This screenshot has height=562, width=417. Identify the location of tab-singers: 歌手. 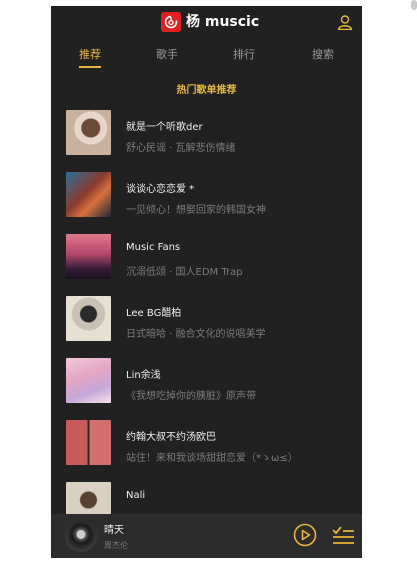
(167, 55).